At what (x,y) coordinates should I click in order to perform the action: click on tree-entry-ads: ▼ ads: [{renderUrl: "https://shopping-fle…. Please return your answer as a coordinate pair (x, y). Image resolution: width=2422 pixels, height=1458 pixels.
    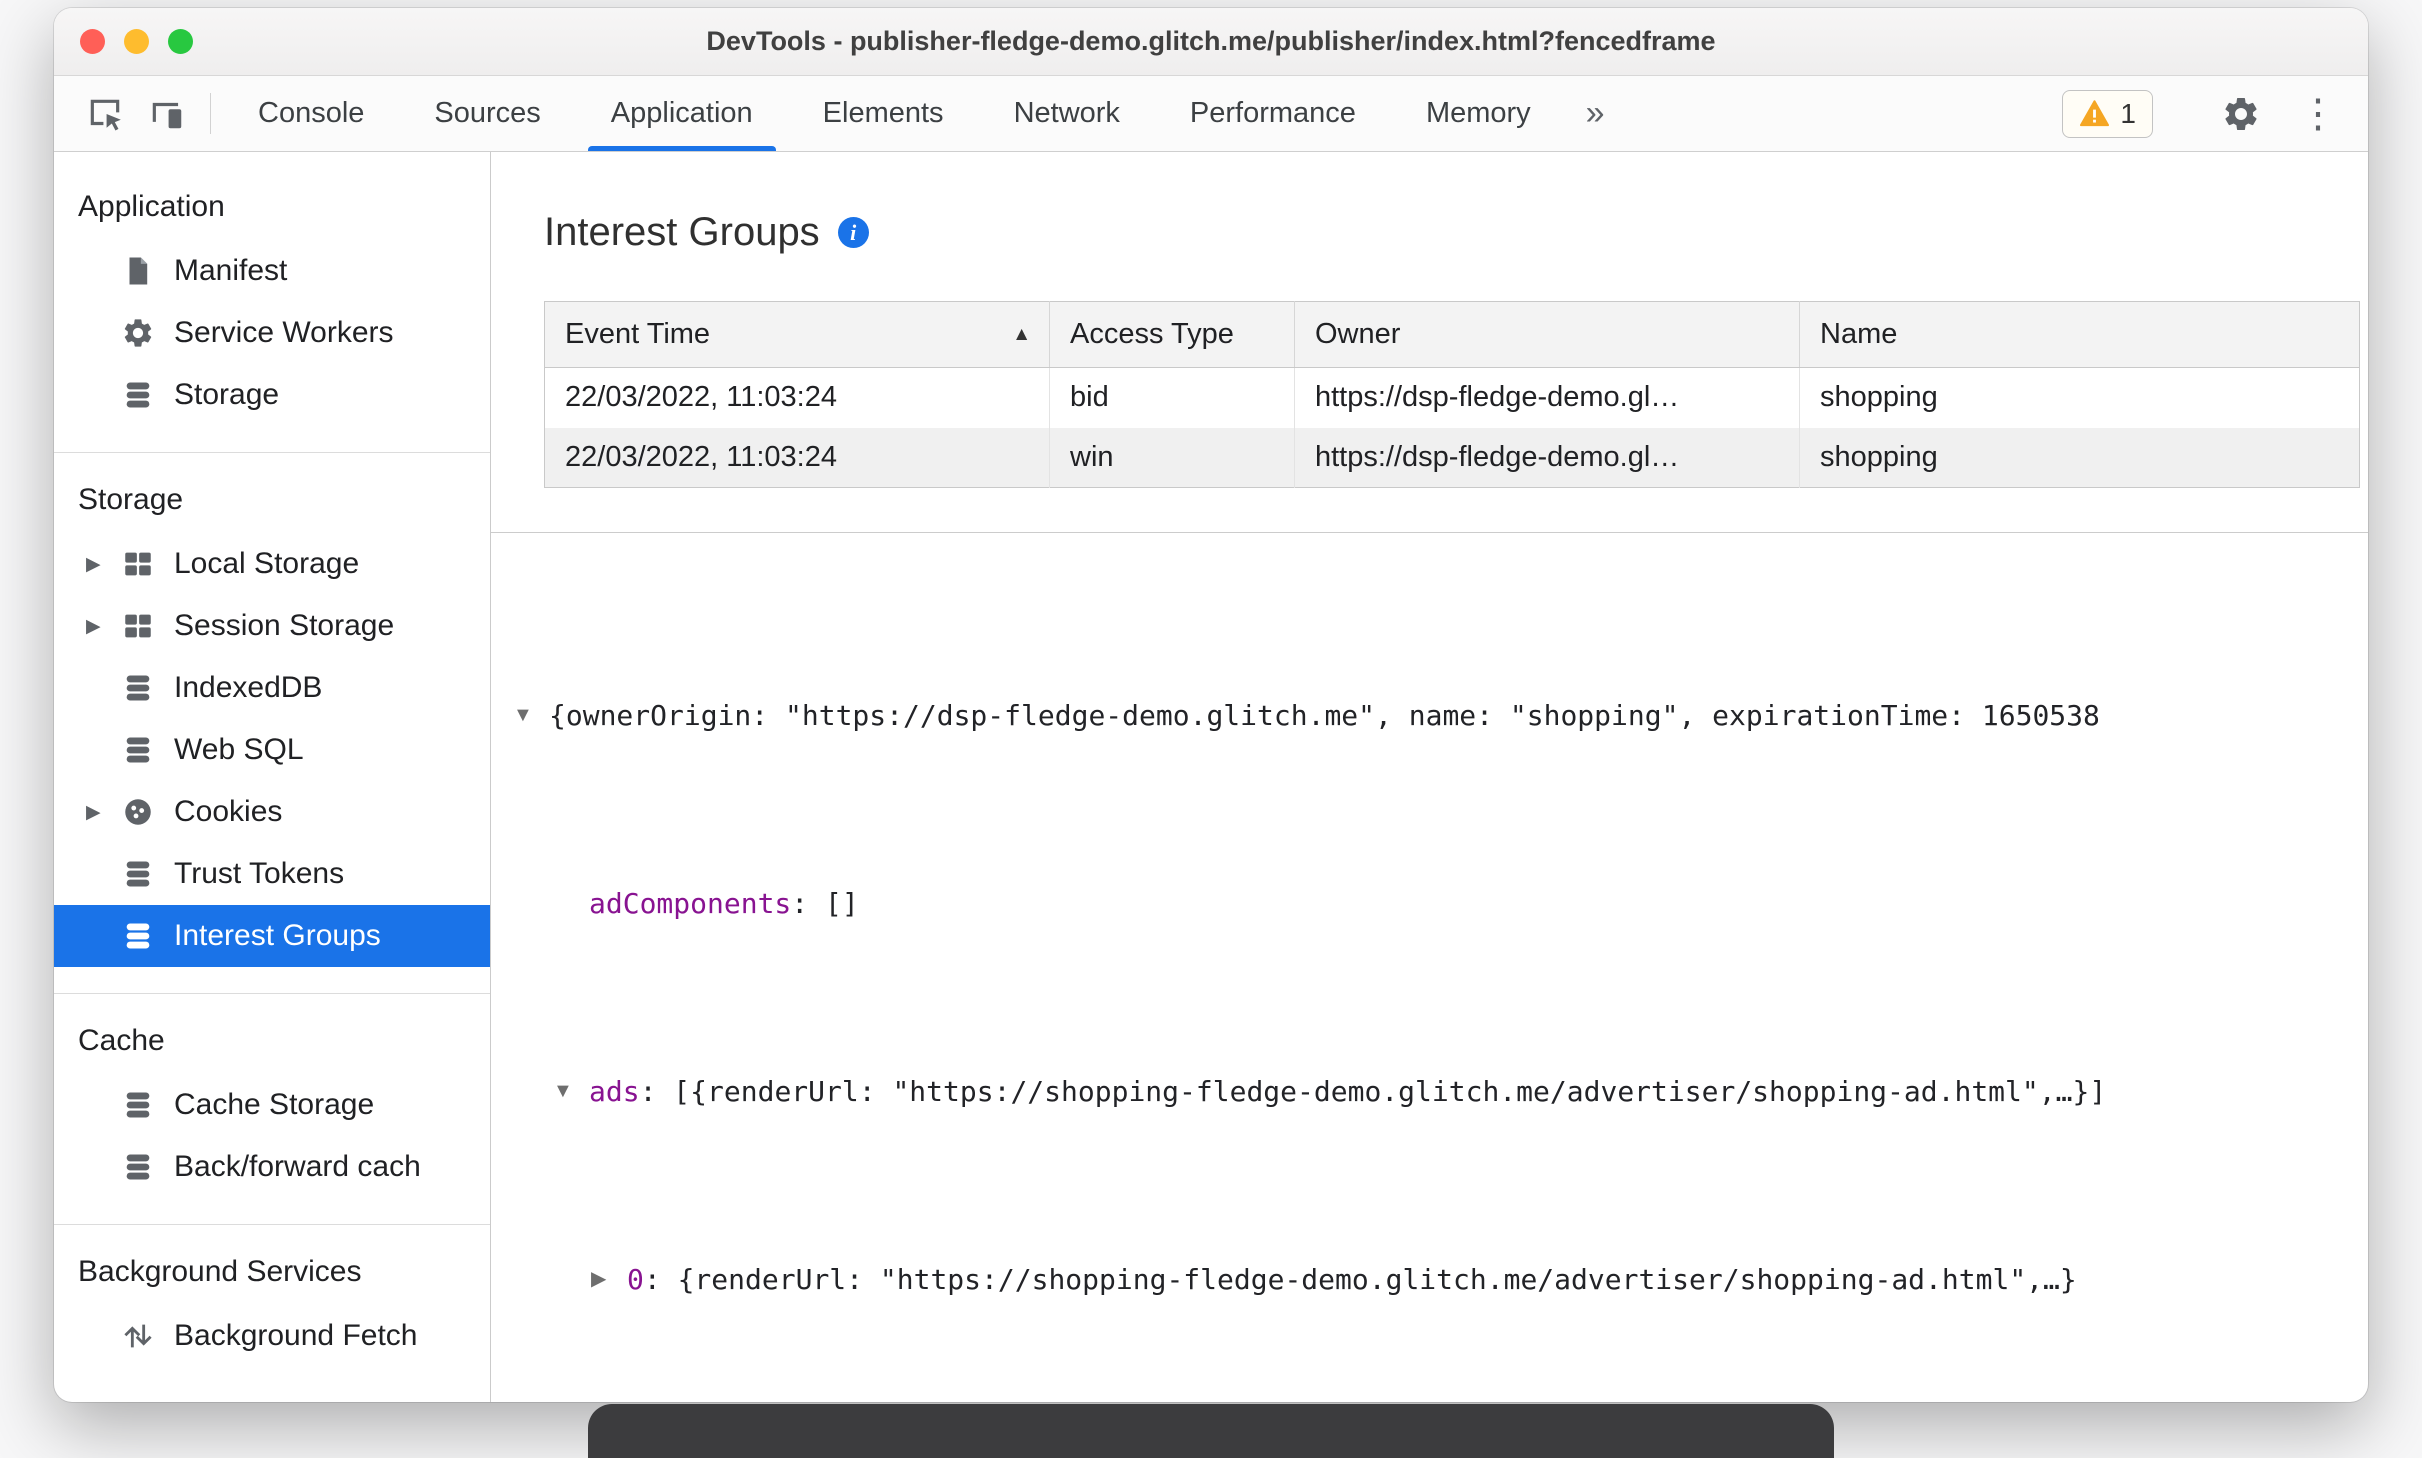
    Looking at the image, I should click on (1460, 1091).